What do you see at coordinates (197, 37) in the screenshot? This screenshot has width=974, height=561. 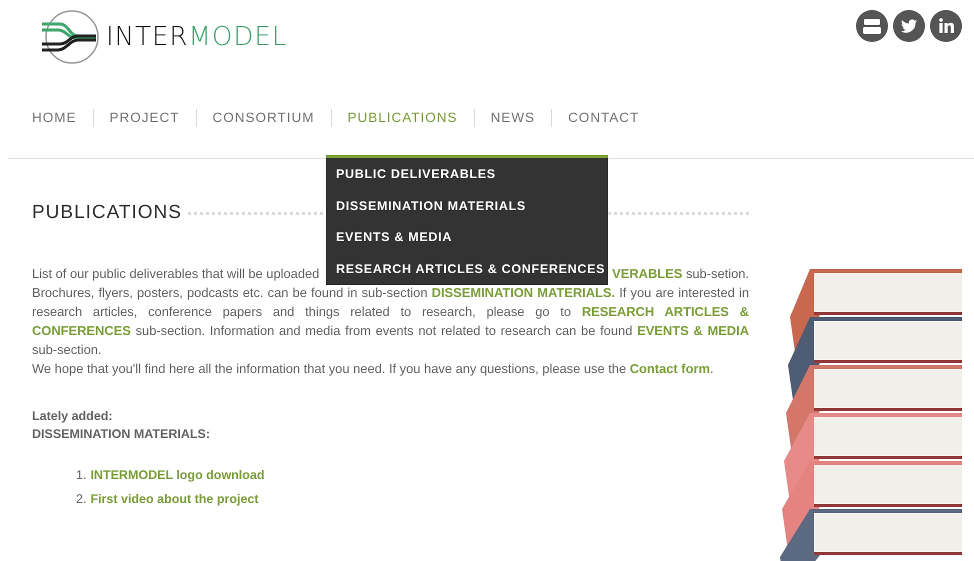 I see `logo-wordmark: INTER MODEL` at bounding box center [197, 37].